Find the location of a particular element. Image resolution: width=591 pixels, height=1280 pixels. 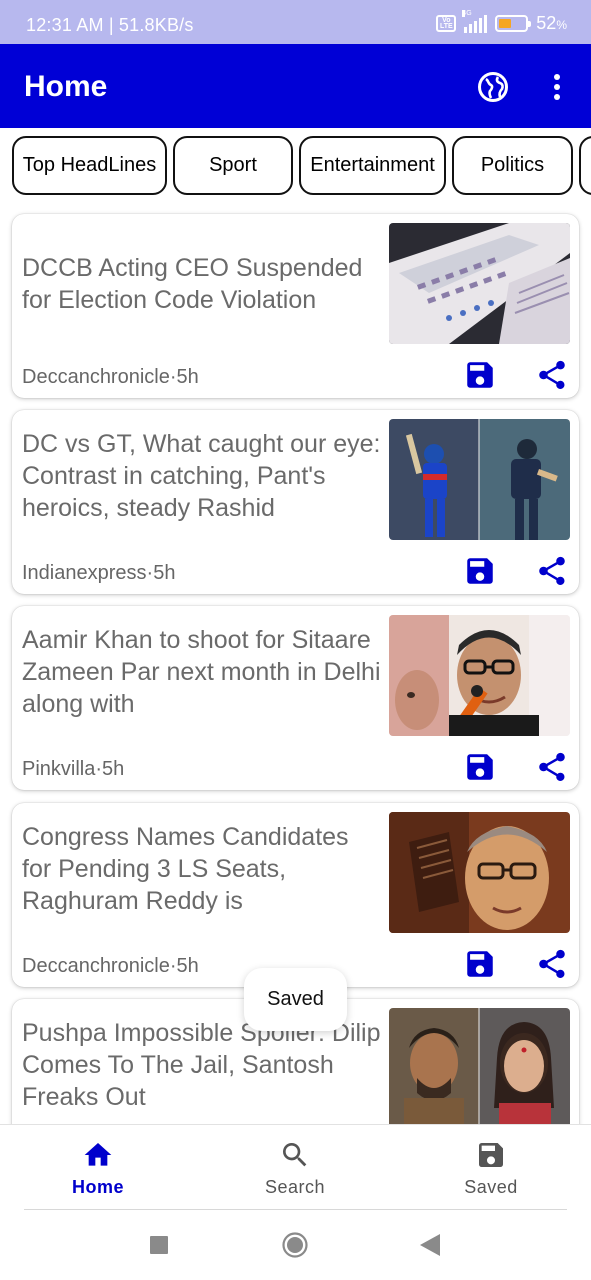

tab-top-headlines: Top HeadLines is located at coordinates (89, 165).